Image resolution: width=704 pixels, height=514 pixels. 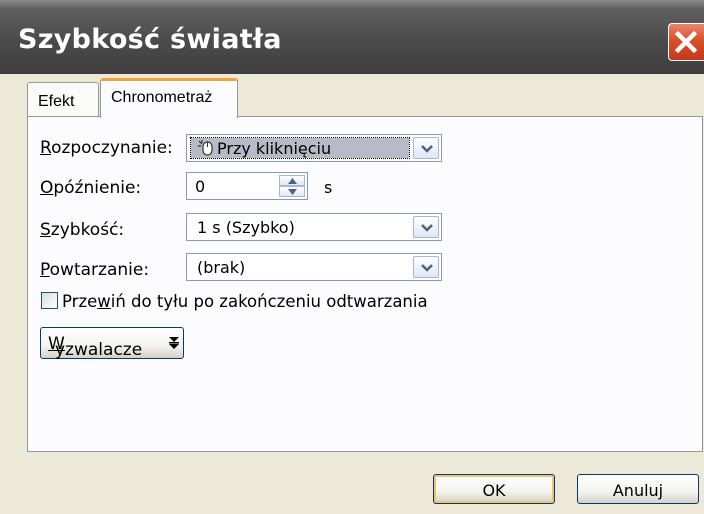 I want to click on start-select-value: Przy kliknięciu, so click(x=300, y=148).